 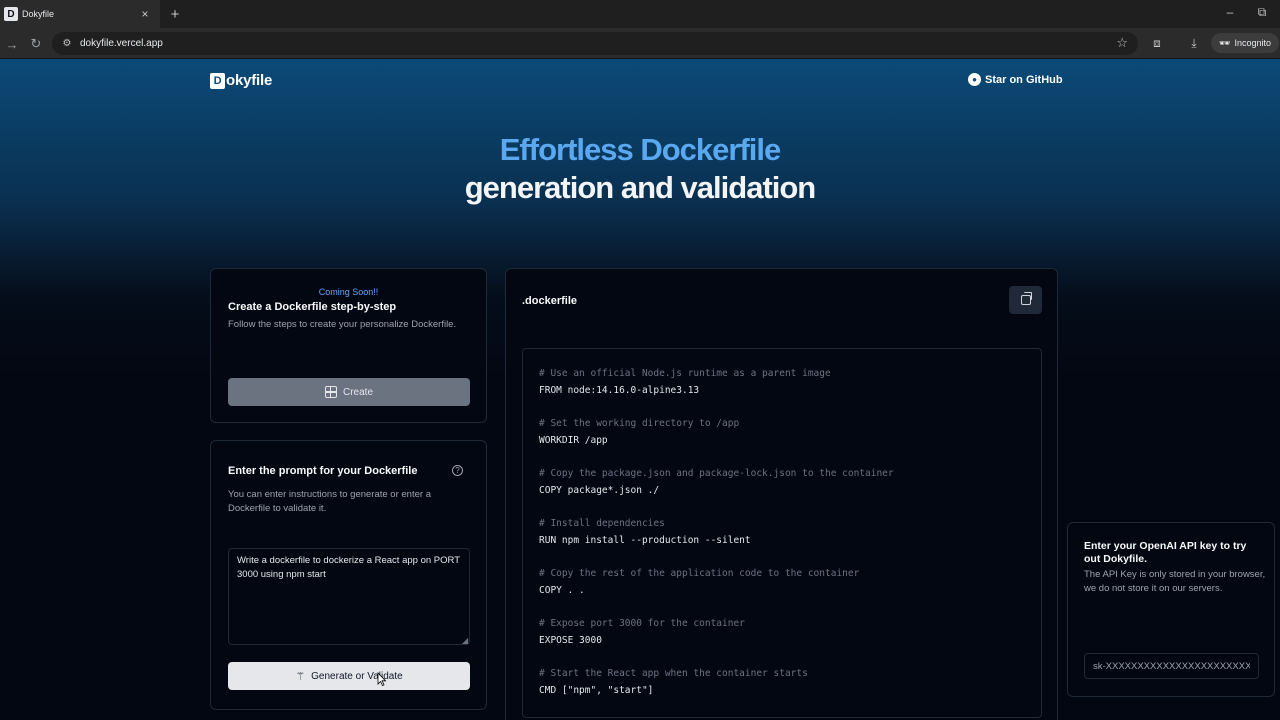 What do you see at coordinates (11, 14) in the screenshot?
I see `favicon-icon: D` at bounding box center [11, 14].